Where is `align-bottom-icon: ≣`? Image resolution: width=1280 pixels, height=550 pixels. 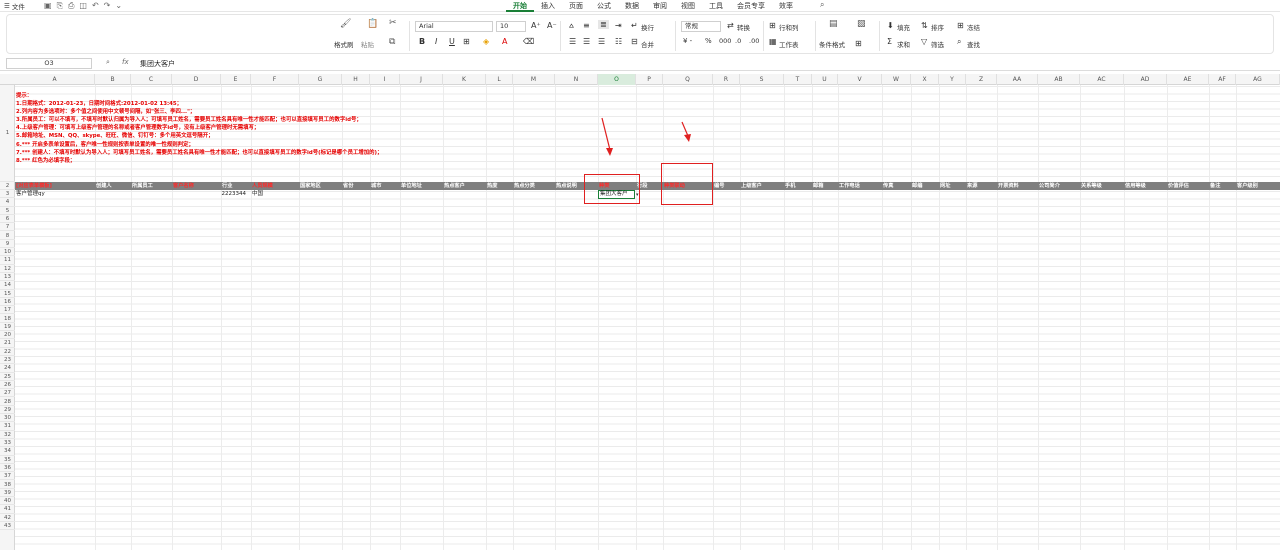
align-bottom-icon: ≣ is located at coordinates (603, 24).